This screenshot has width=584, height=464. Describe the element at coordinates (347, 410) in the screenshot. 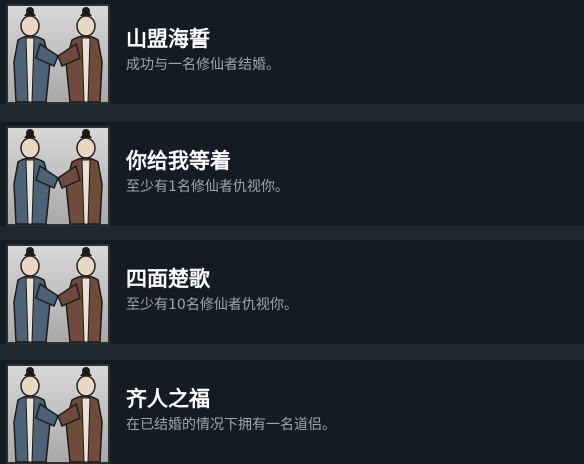

I see `achievement-text: 齐人之福 在已结婚的情况下拥有一名道侣。` at that location.